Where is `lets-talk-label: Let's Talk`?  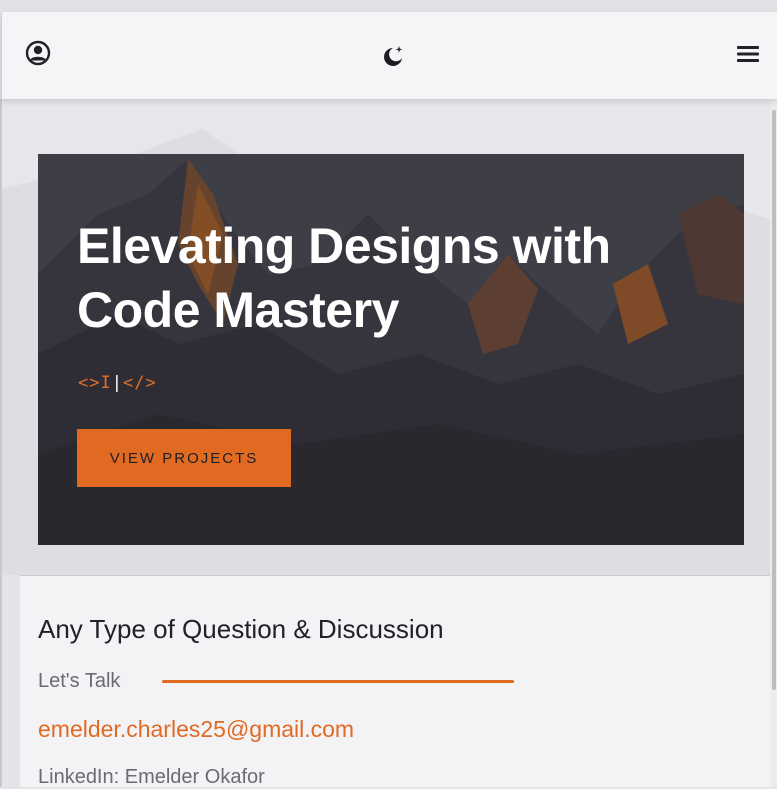 lets-talk-label: Let's Talk is located at coordinates (79, 681).